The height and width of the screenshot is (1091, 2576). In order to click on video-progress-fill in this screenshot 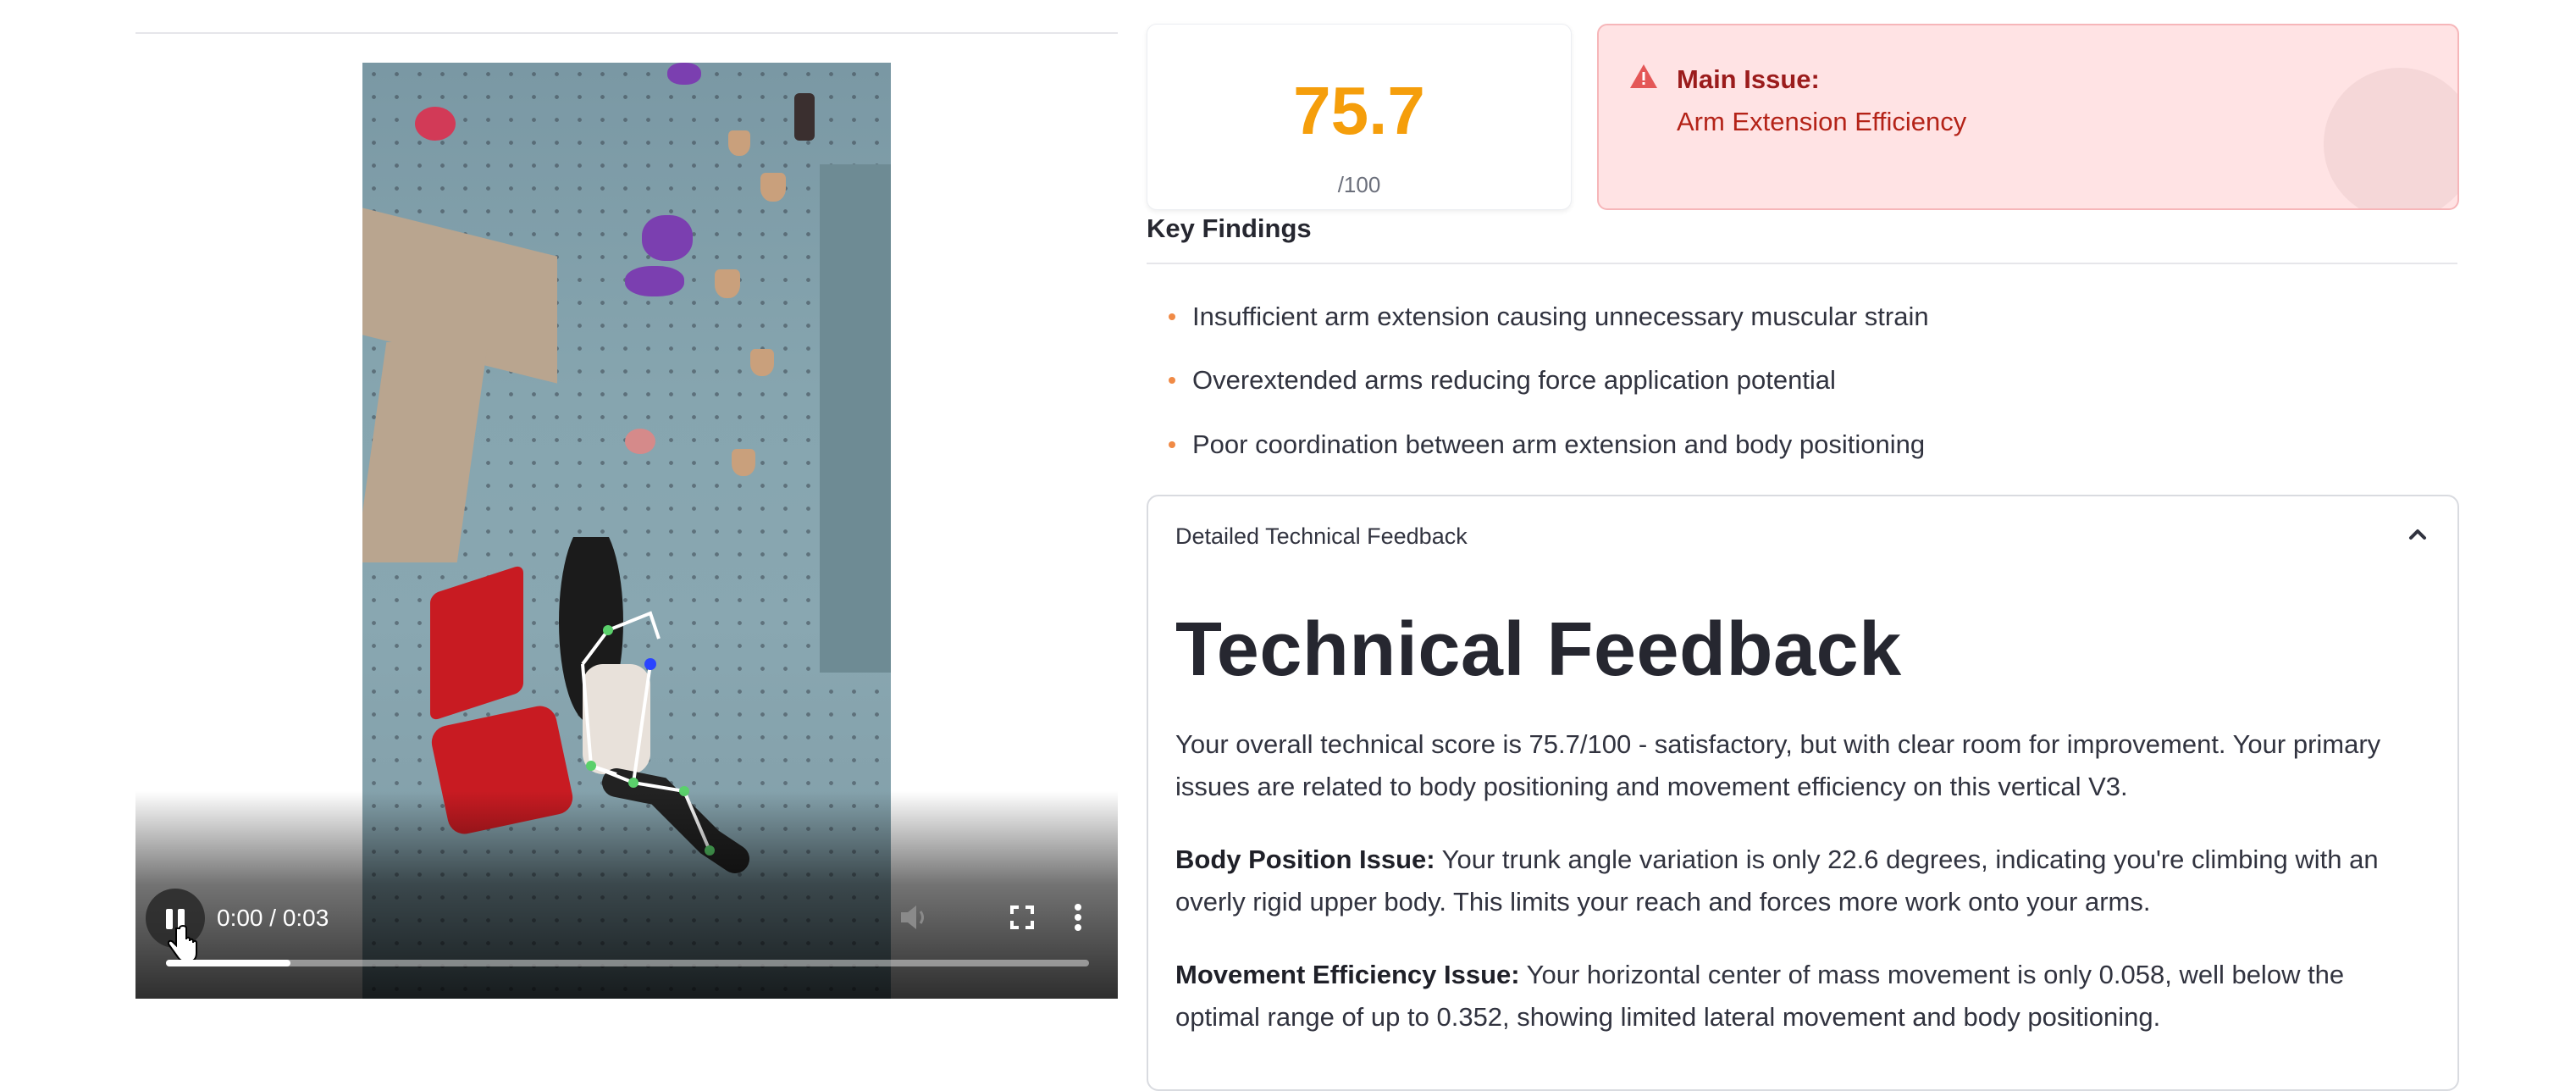, I will do `click(229, 963)`.